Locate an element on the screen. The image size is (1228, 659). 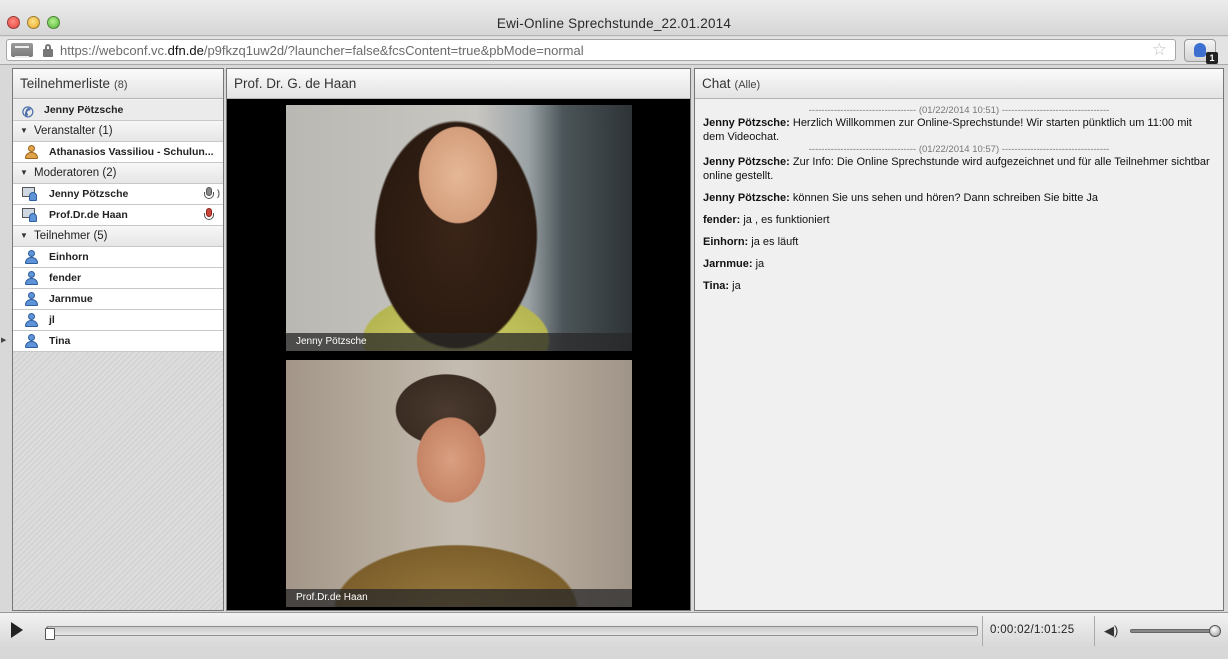
video-feed-label: Jenny Pötzsche is located at coordinates (459, 342).